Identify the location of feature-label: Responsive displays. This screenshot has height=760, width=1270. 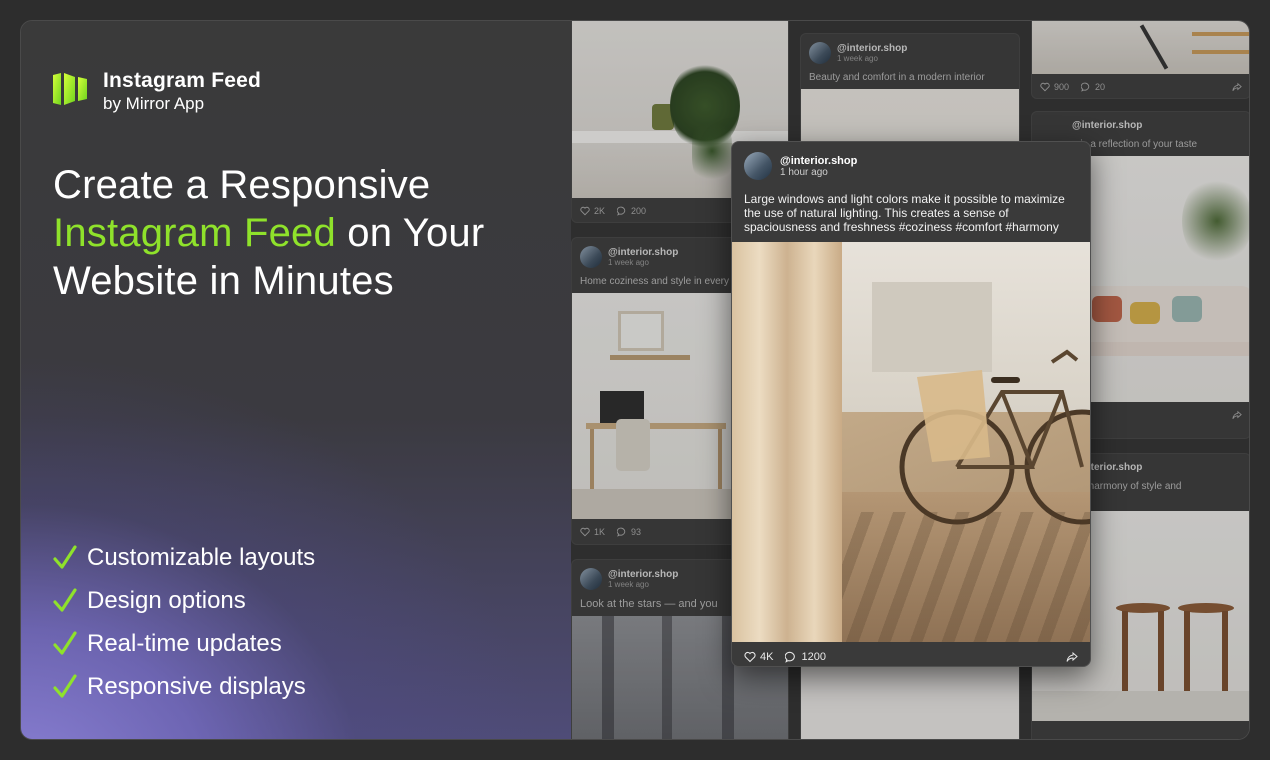
(196, 686).